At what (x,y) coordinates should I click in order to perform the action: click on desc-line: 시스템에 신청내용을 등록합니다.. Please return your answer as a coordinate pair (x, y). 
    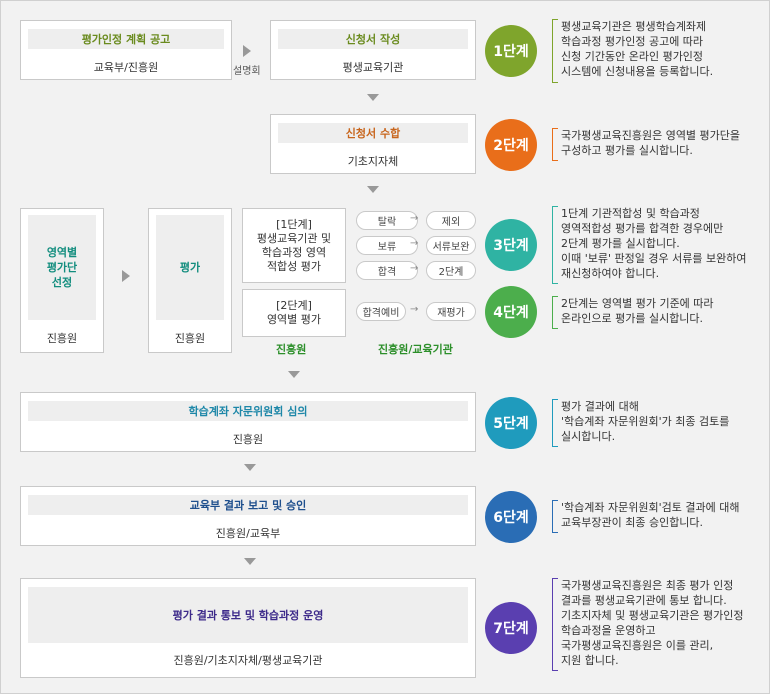
    Looking at the image, I should click on (637, 71).